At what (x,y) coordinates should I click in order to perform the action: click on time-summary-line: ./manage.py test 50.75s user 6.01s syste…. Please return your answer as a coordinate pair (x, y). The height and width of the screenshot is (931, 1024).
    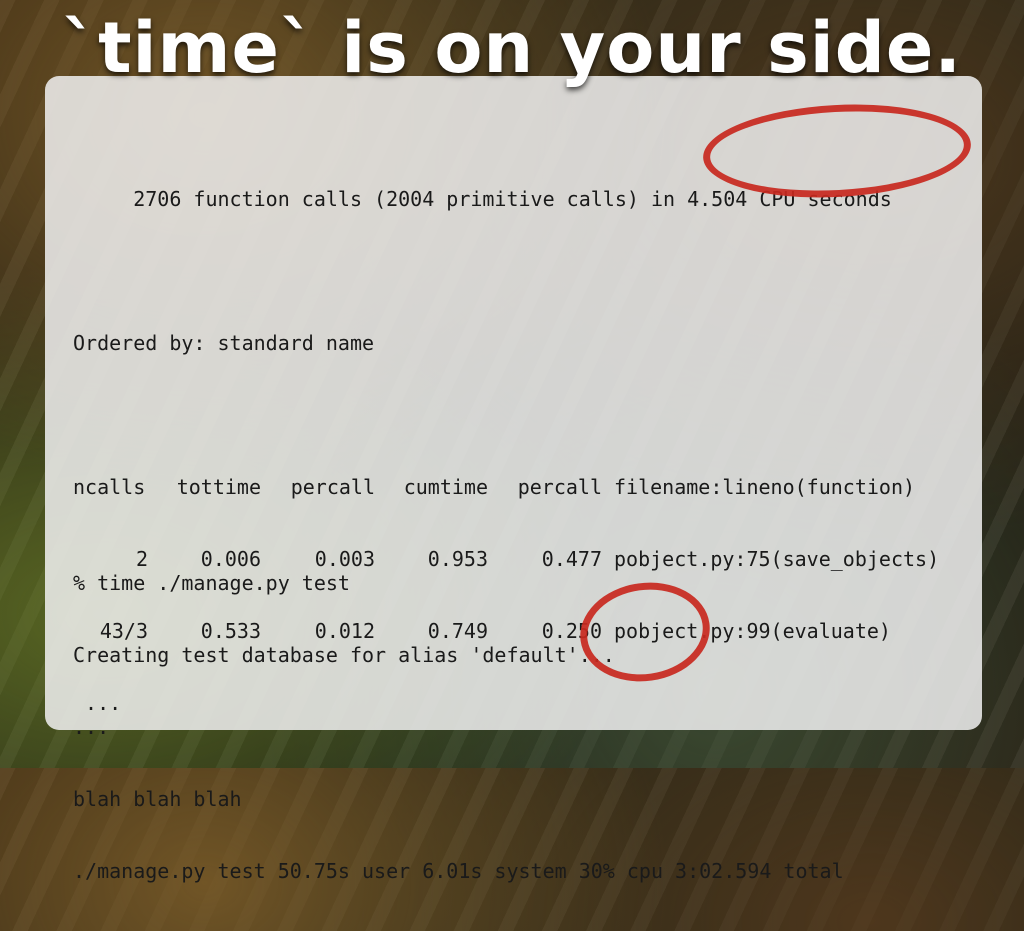
    Looking at the image, I should click on (458, 871).